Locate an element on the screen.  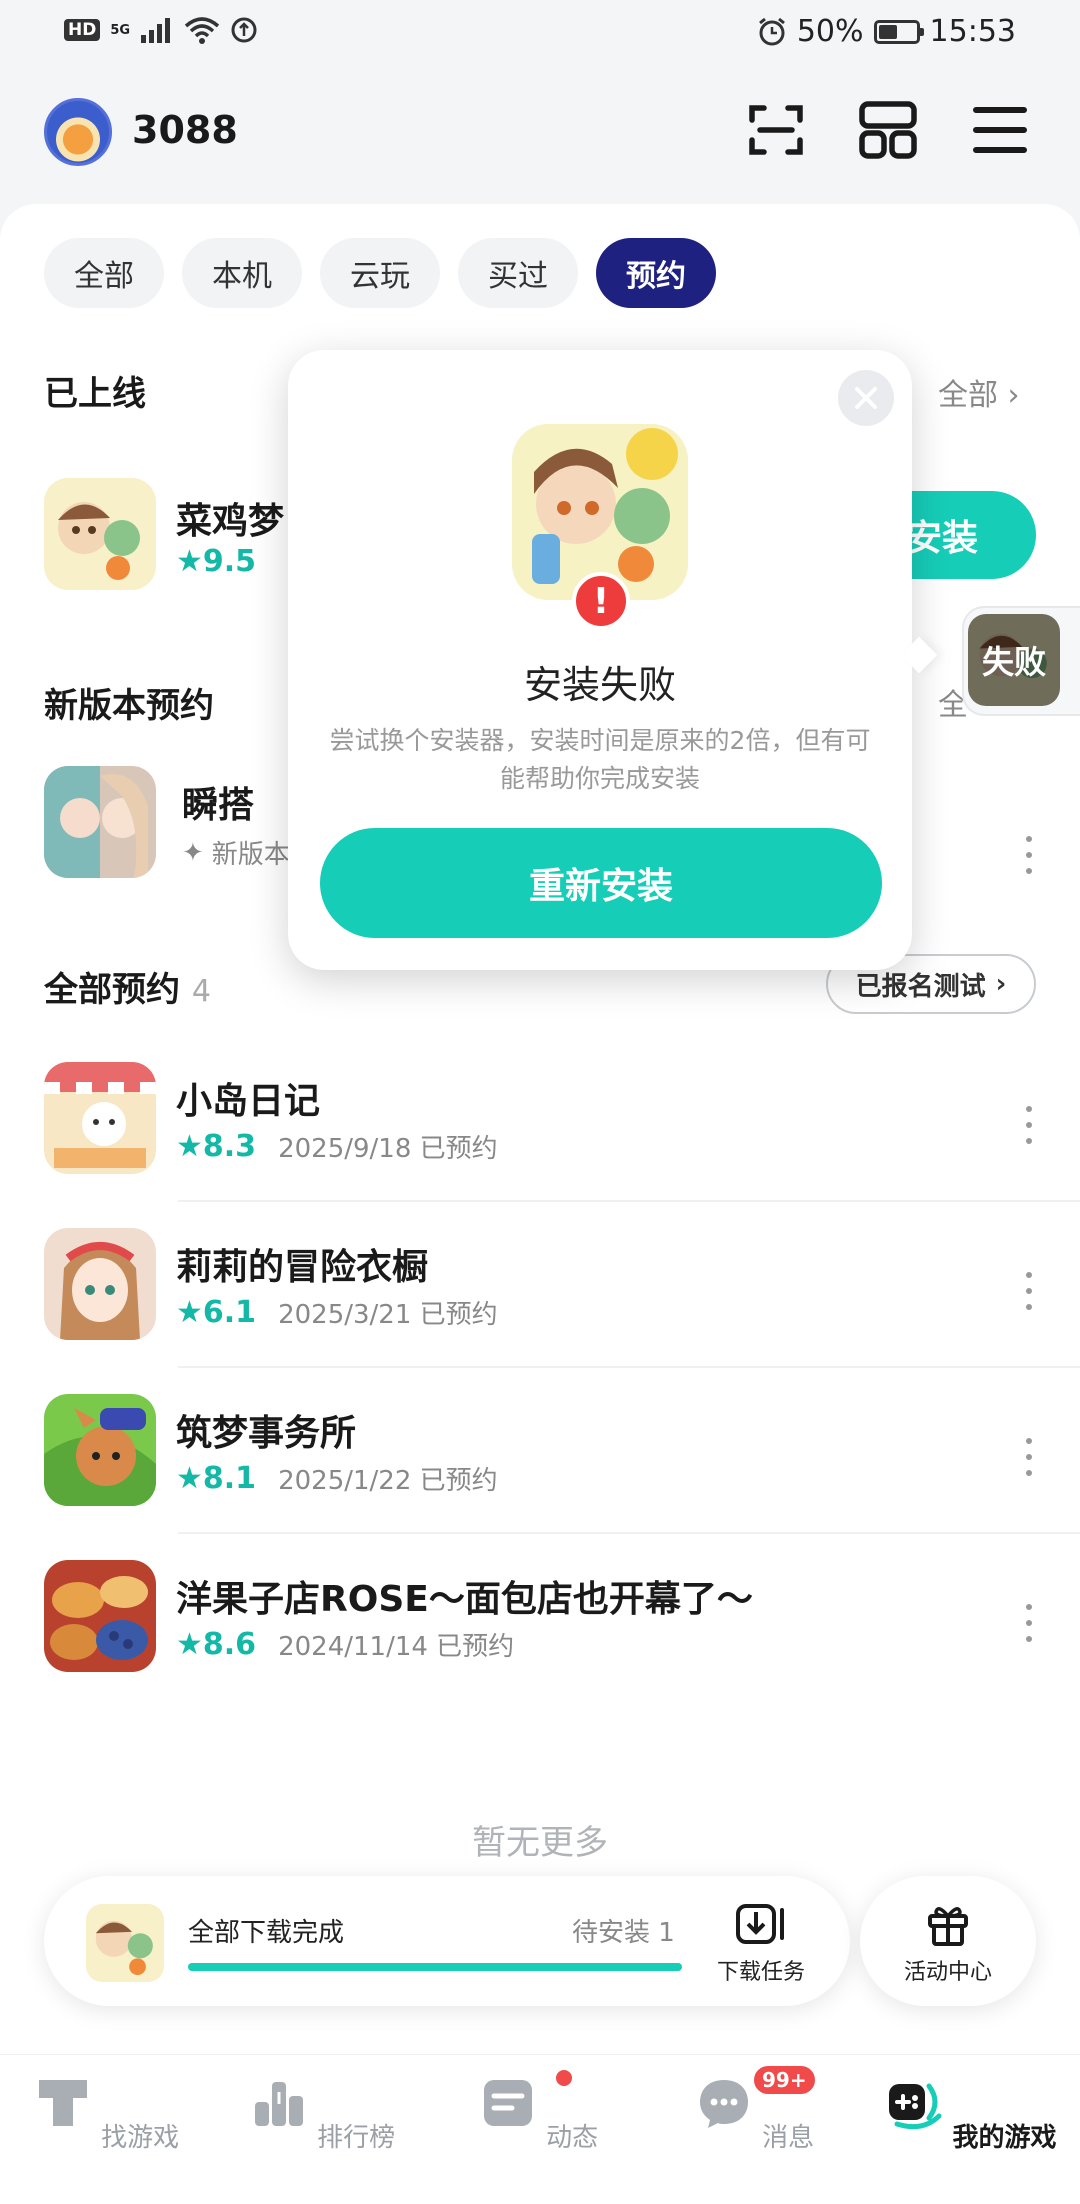
app-meta: ★8.3 2025/9/18 已预约 is located at coordinates (337, 1146).